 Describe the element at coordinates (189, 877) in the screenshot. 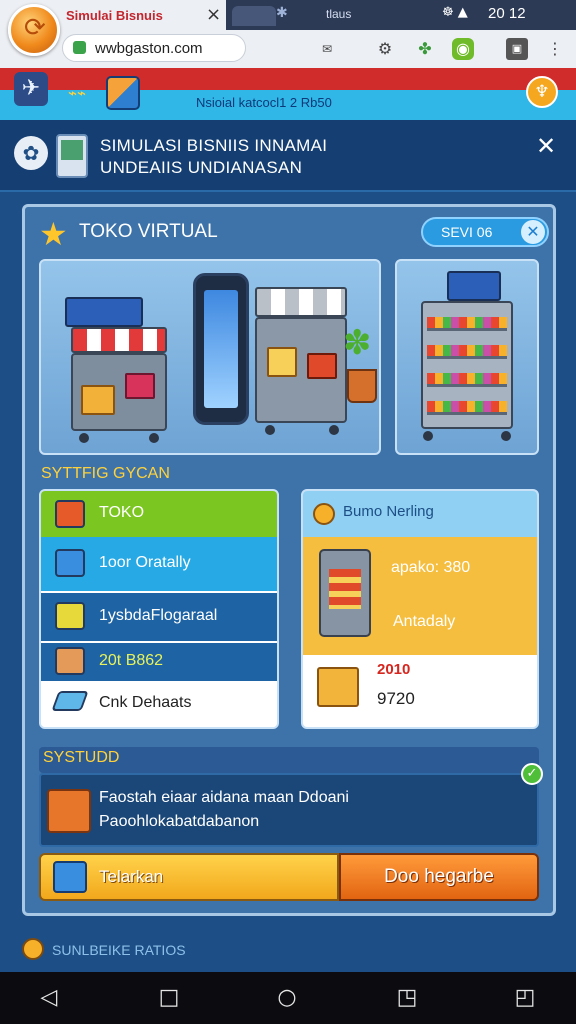

I see `telarkan-button: Telarkan` at that location.